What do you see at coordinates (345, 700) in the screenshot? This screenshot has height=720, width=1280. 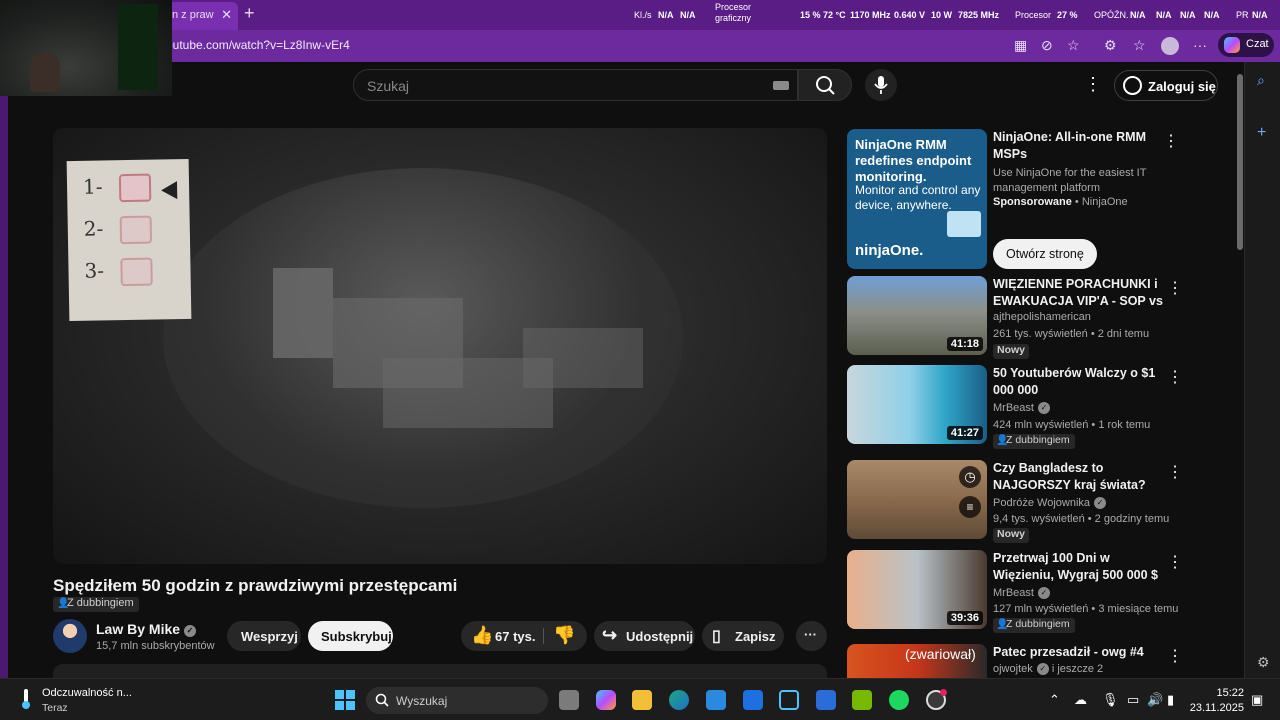 I see `start-button` at bounding box center [345, 700].